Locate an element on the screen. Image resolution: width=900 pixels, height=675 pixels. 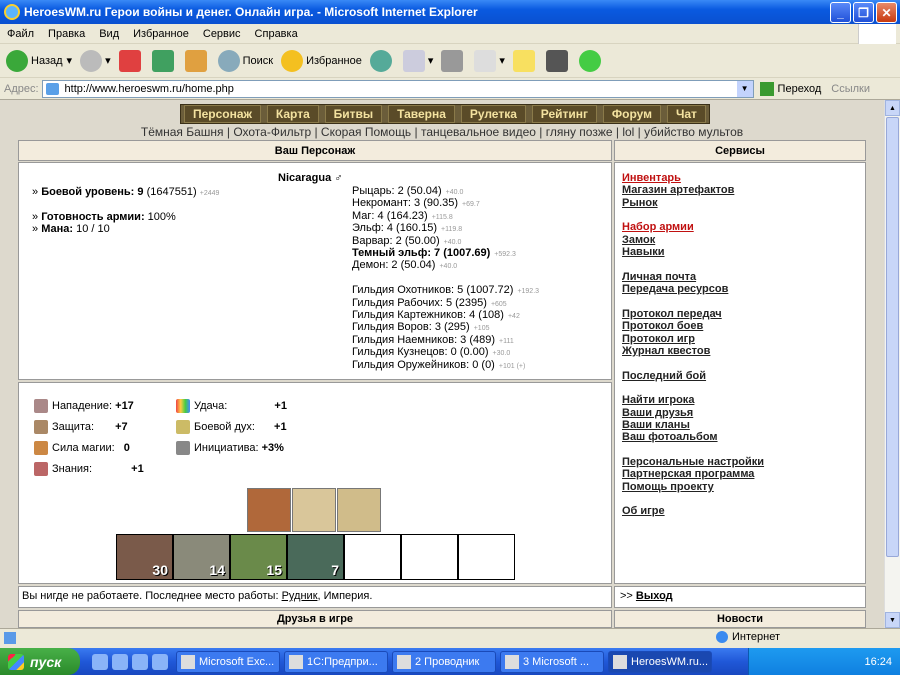
service-link: Партнерская программа is located at coordinates (688, 474).